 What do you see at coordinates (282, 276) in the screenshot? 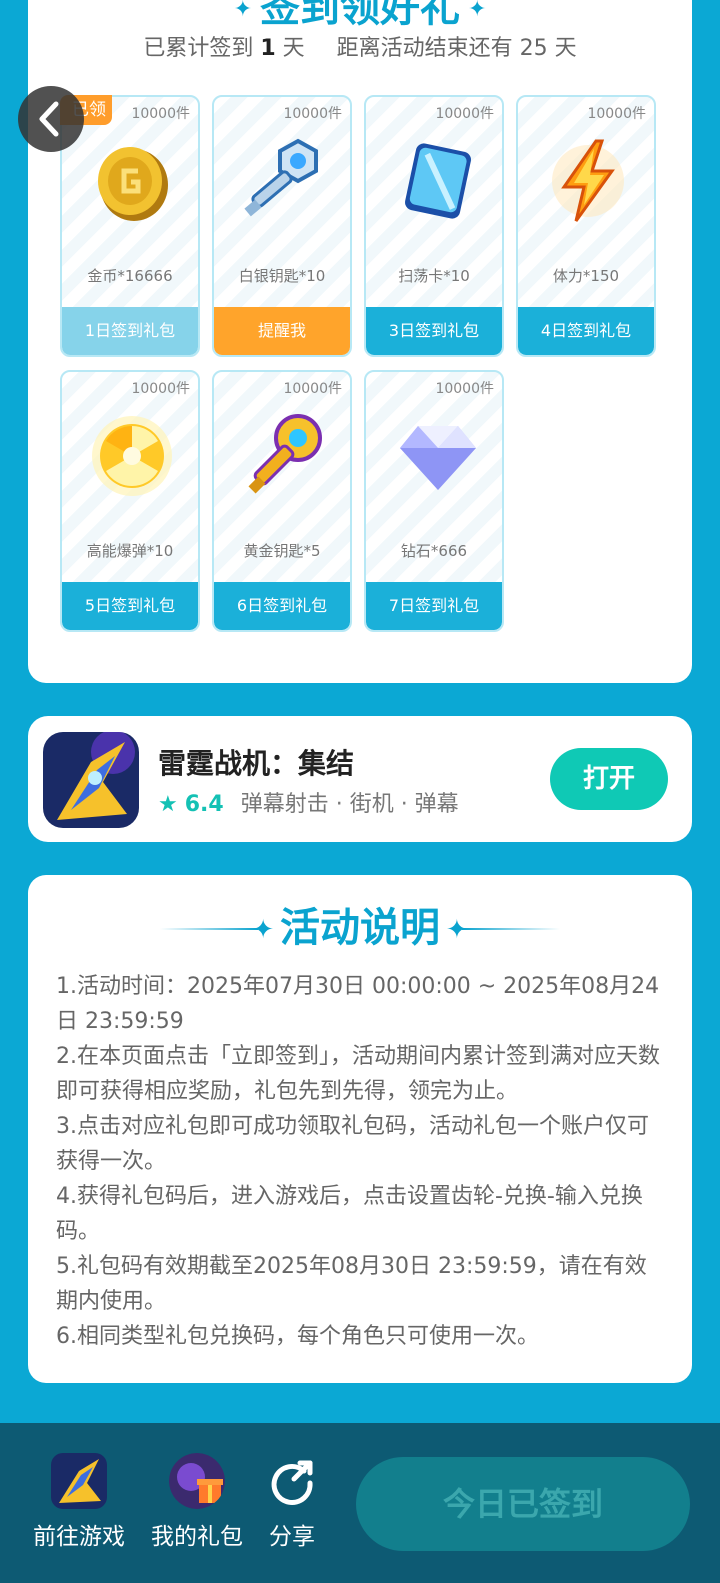
I see `gift-name: 白银钥匙*10` at bounding box center [282, 276].